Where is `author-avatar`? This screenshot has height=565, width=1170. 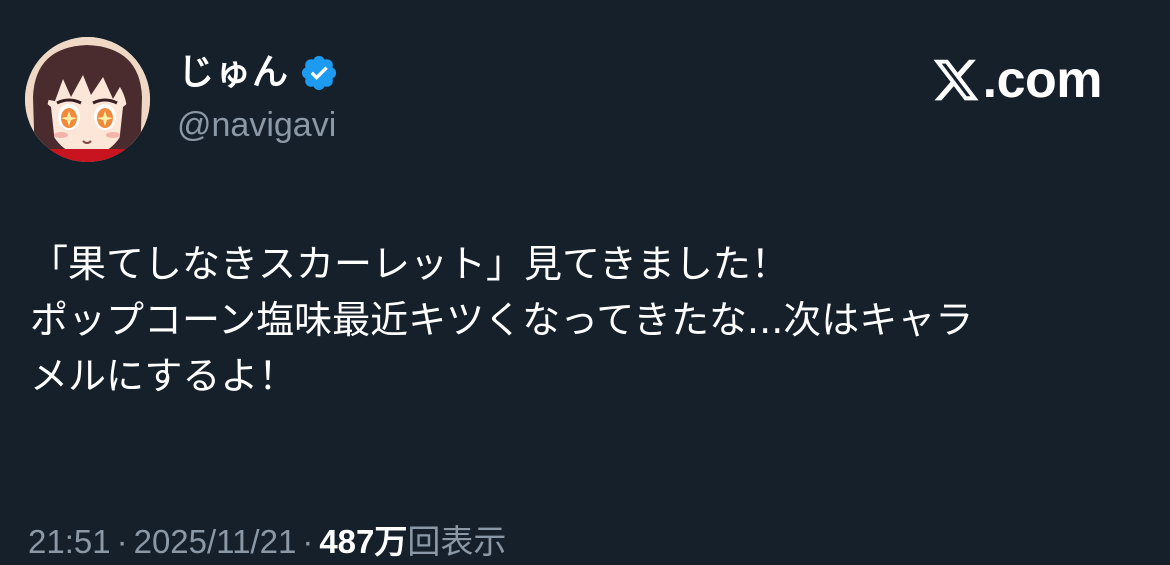
author-avatar is located at coordinates (87, 99).